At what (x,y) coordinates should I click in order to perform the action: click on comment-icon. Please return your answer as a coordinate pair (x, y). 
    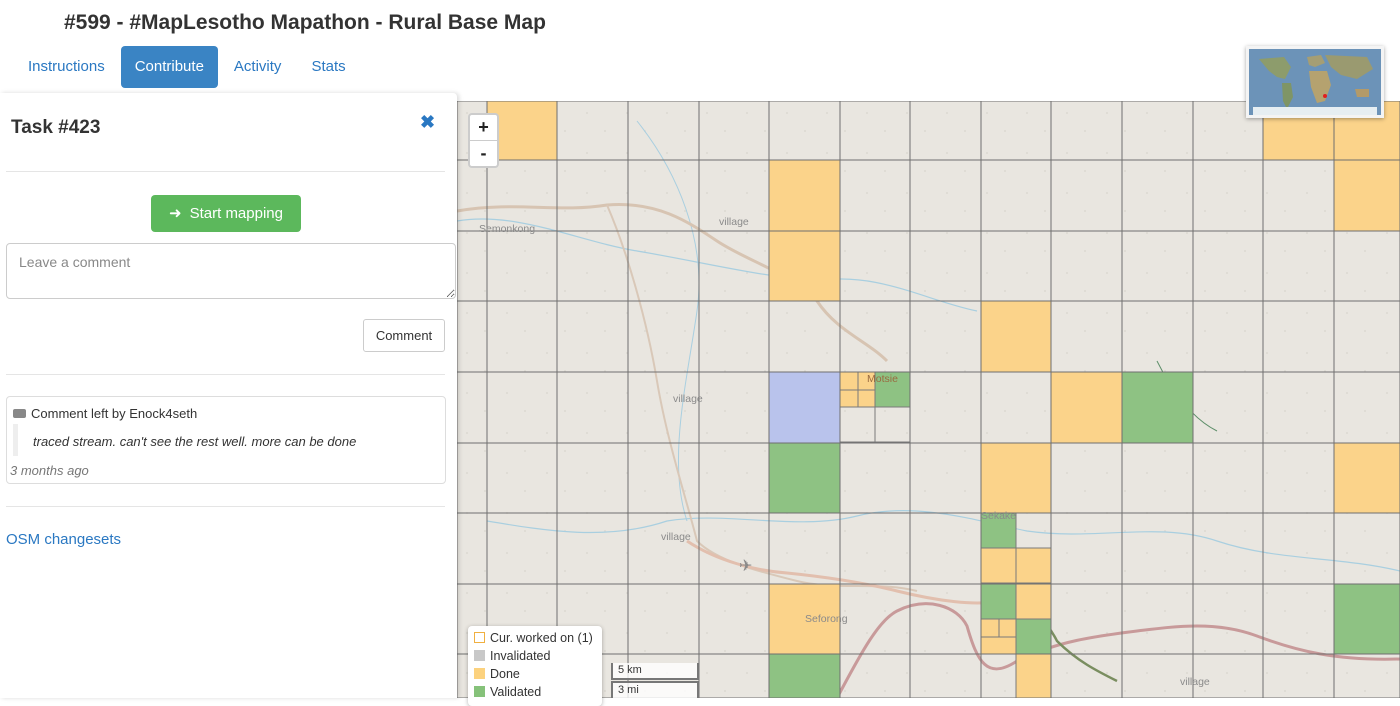
    Looking at the image, I should click on (19, 413).